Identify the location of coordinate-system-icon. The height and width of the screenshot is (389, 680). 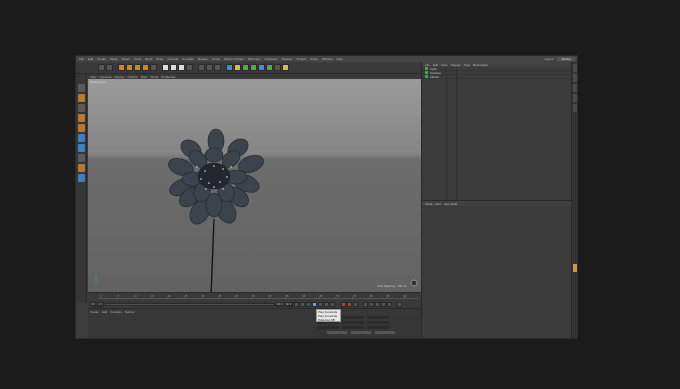
(189, 67).